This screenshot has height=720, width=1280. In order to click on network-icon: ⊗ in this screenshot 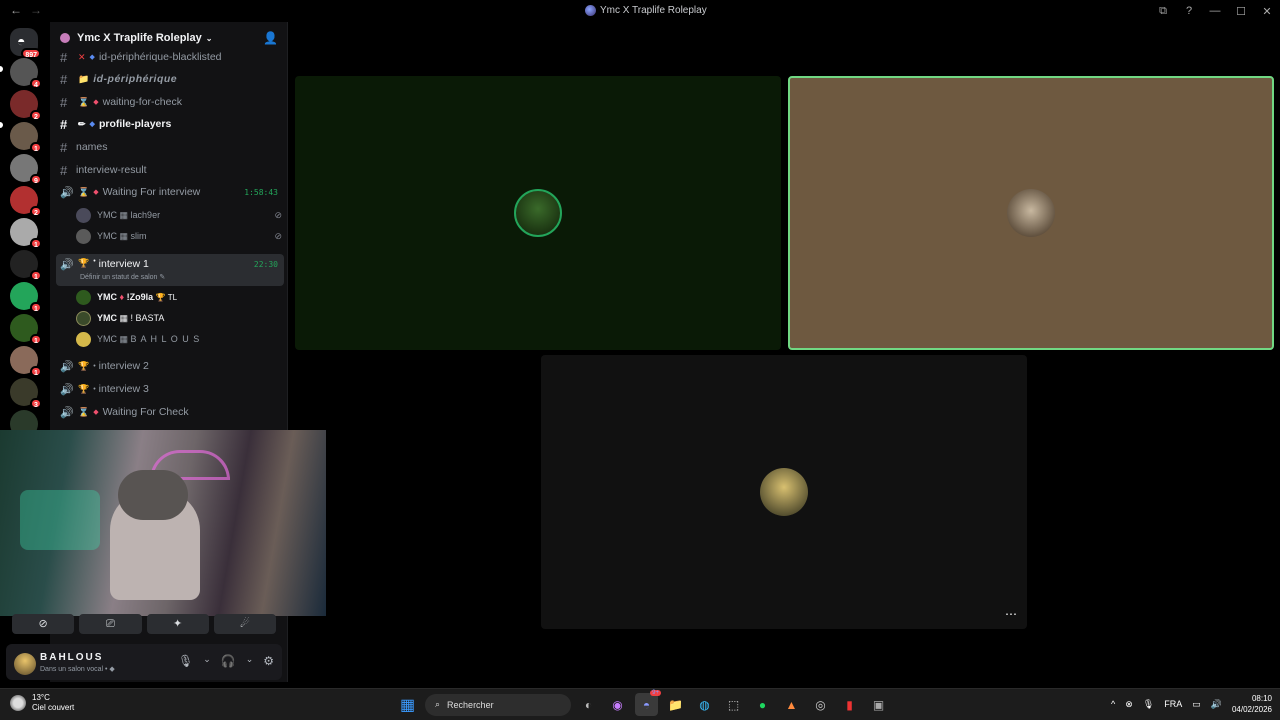, I will do `click(1129, 704)`.